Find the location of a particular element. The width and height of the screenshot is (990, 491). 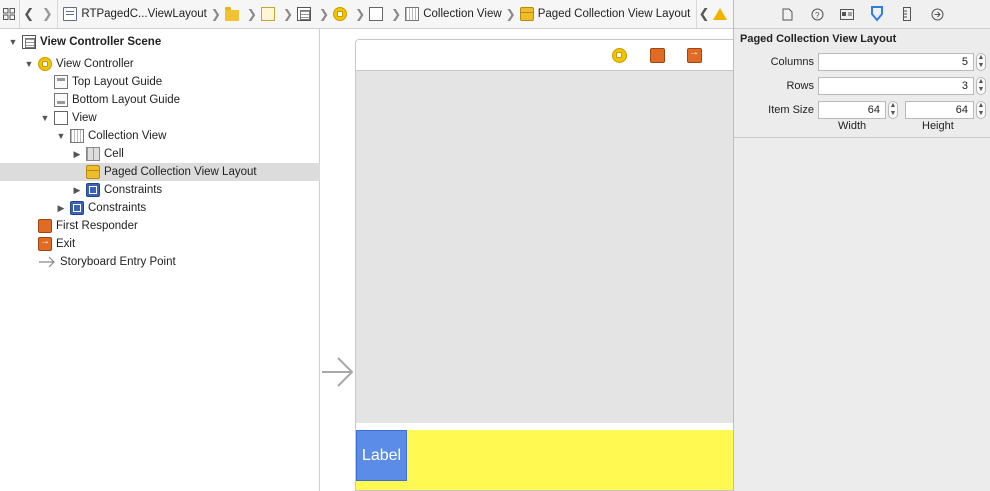

breadcrumb-view is located at coordinates (378, 14).